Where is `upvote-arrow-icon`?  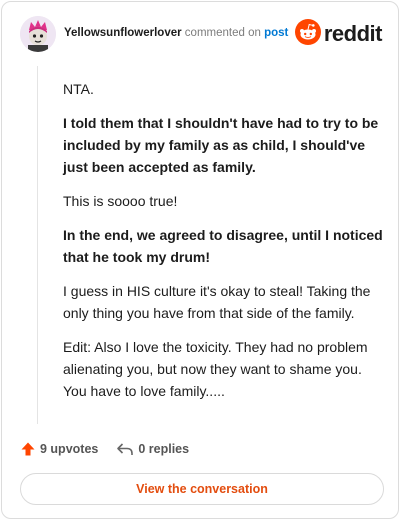 upvote-arrow-icon is located at coordinates (28, 449).